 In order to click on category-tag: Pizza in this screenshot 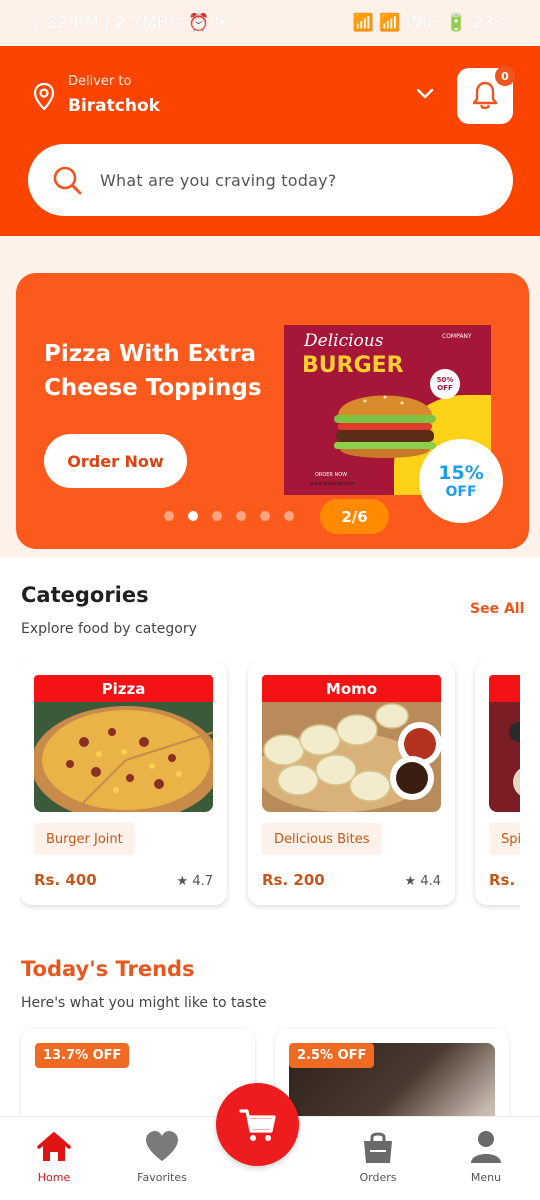, I will do `click(123, 688)`.